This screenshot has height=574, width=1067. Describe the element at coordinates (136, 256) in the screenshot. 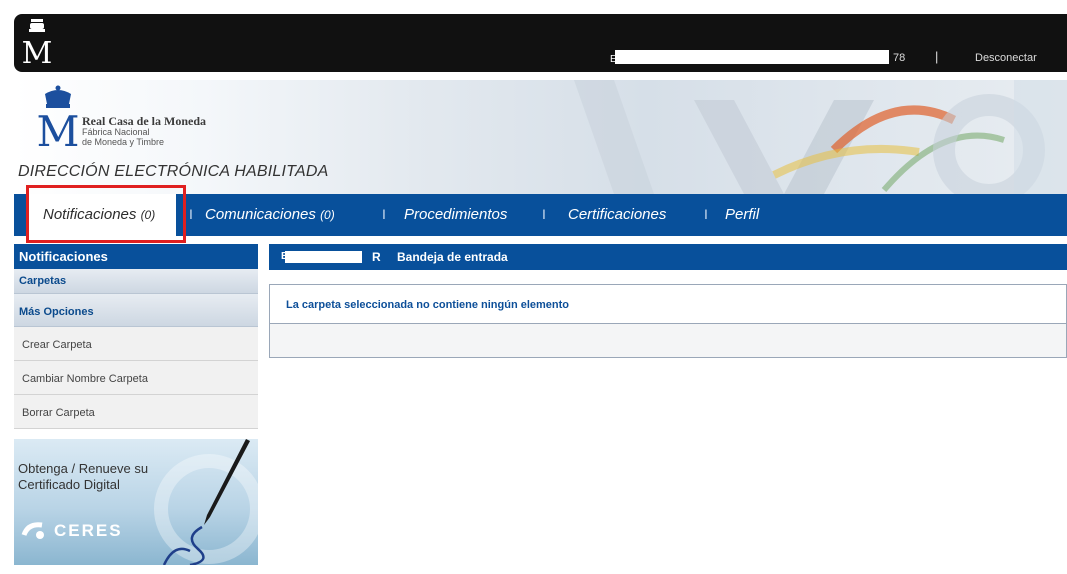

I see `sidebar-title: Notificaciones` at that location.